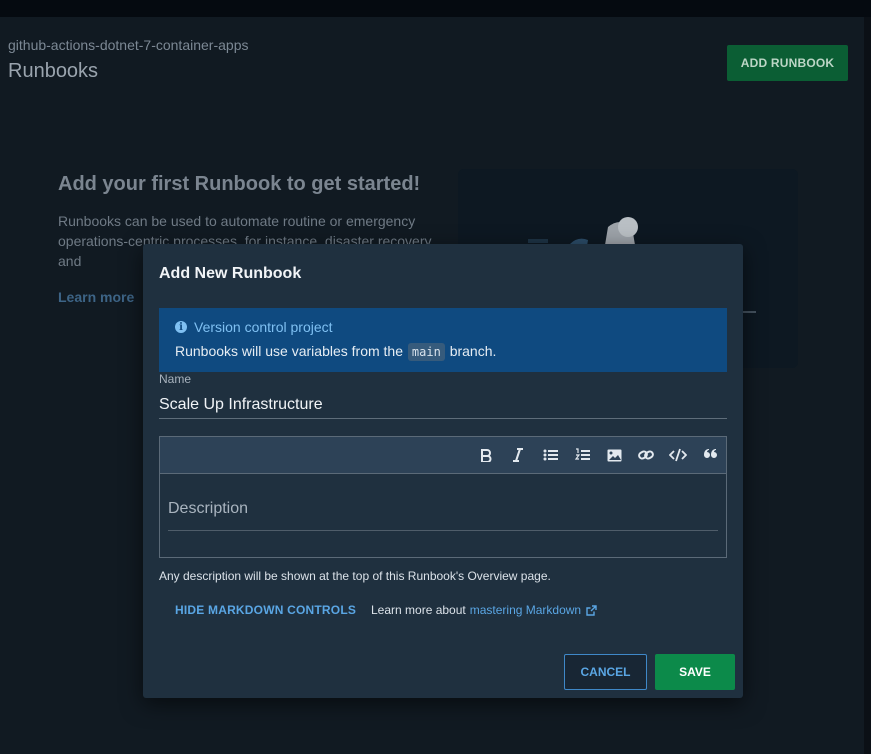 The height and width of the screenshot is (754, 871). What do you see at coordinates (128, 45) in the screenshot?
I see `project-breadcrumb: github-actions-dotnet-7-container-apps` at bounding box center [128, 45].